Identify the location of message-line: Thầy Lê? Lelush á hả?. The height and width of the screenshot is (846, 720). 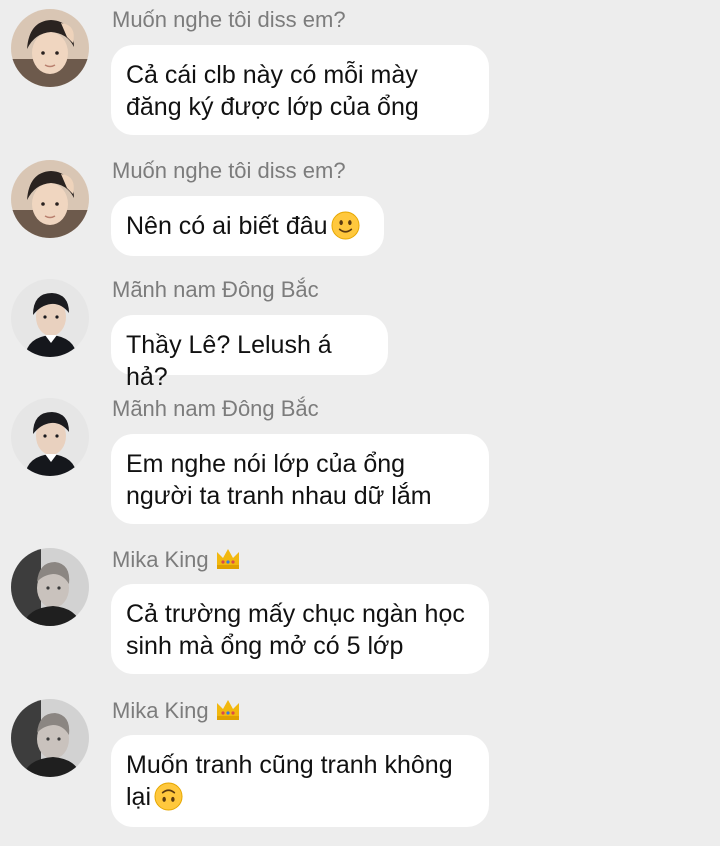
(229, 361).